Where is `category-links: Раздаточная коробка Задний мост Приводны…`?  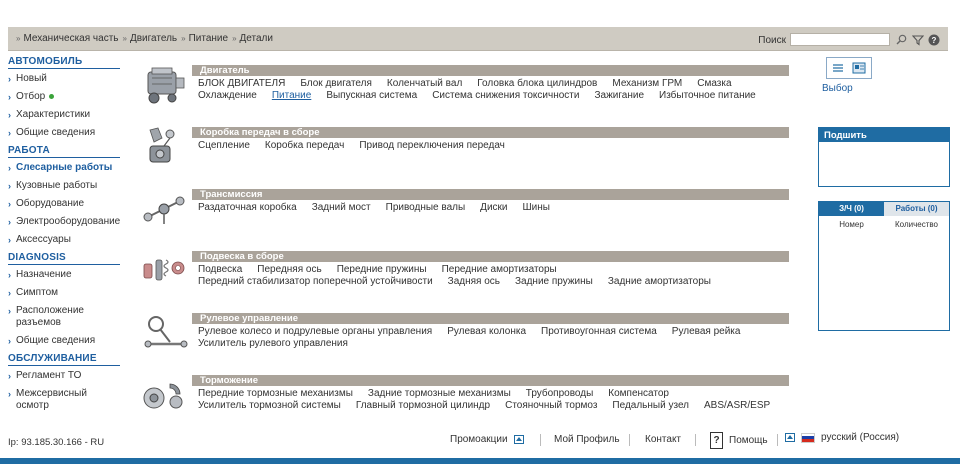 category-links: Раздаточная коробка Задний мост Приводны… is located at coordinates (493, 207).